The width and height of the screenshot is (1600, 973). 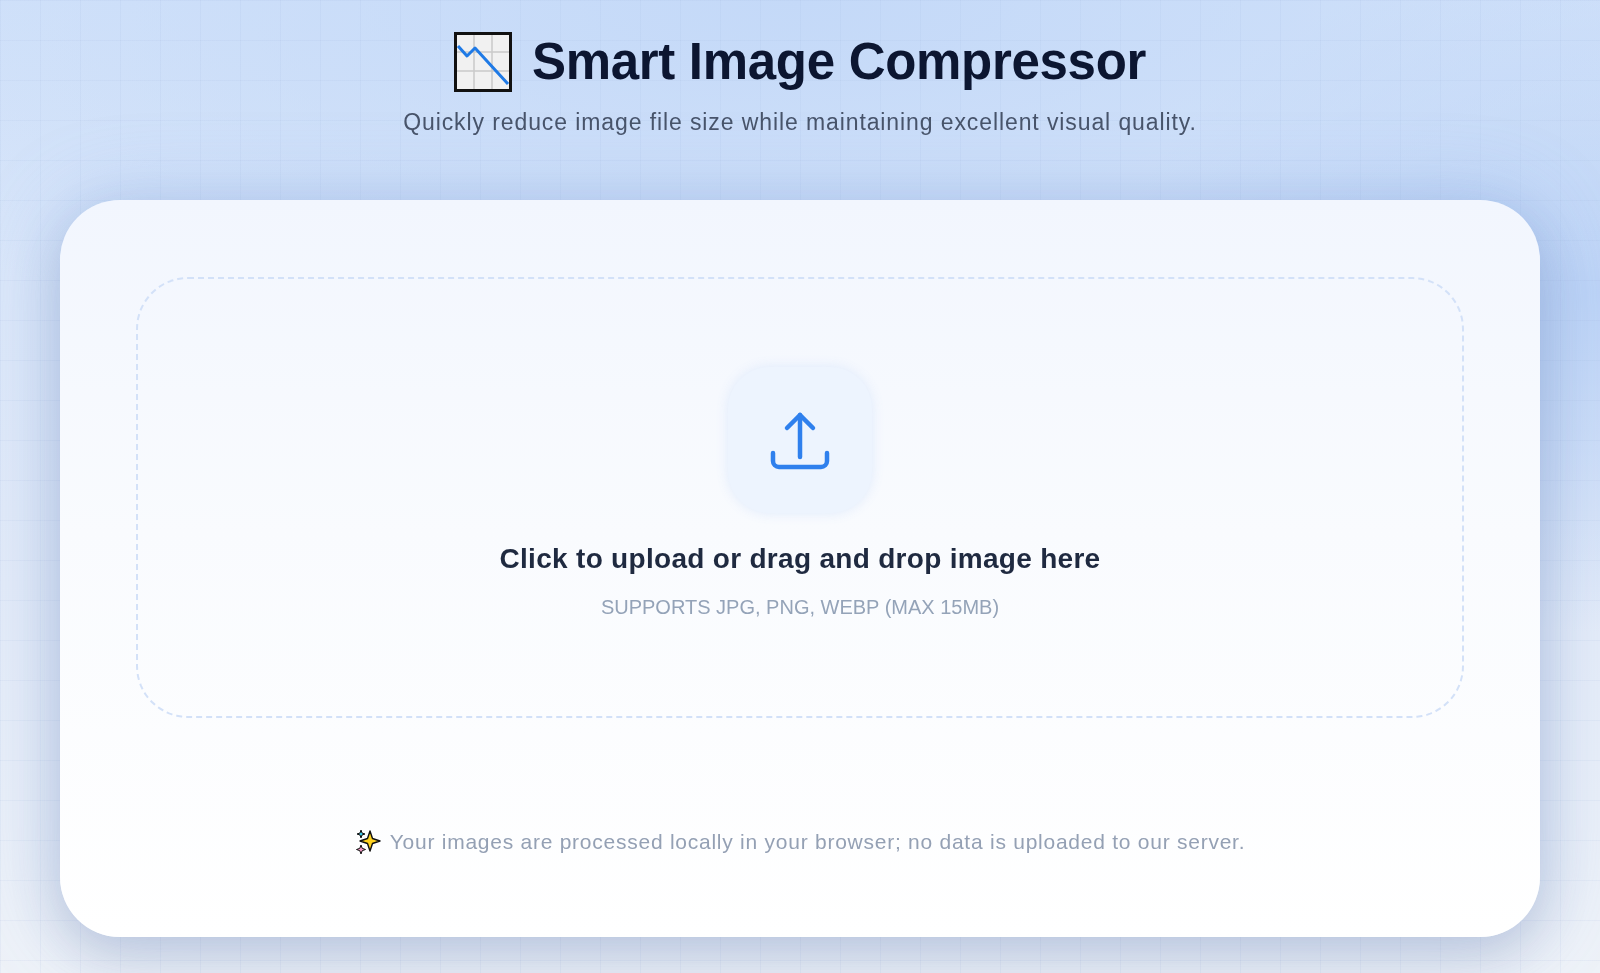 What do you see at coordinates (800, 559) in the screenshot?
I see `upload-prompt: Click to upload or drag and drop image here` at bounding box center [800, 559].